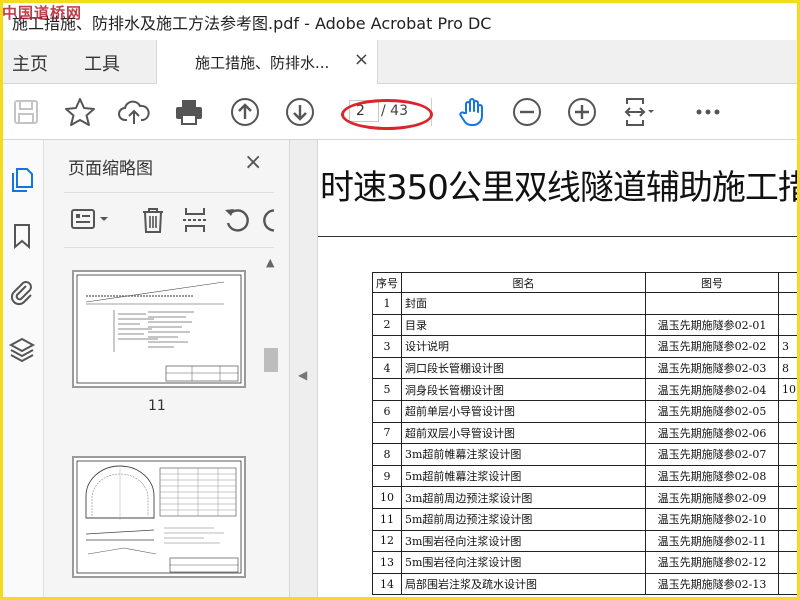 The height and width of the screenshot is (600, 800). I want to click on document-tab: 施工措施、防排水... ×, so click(267, 62).